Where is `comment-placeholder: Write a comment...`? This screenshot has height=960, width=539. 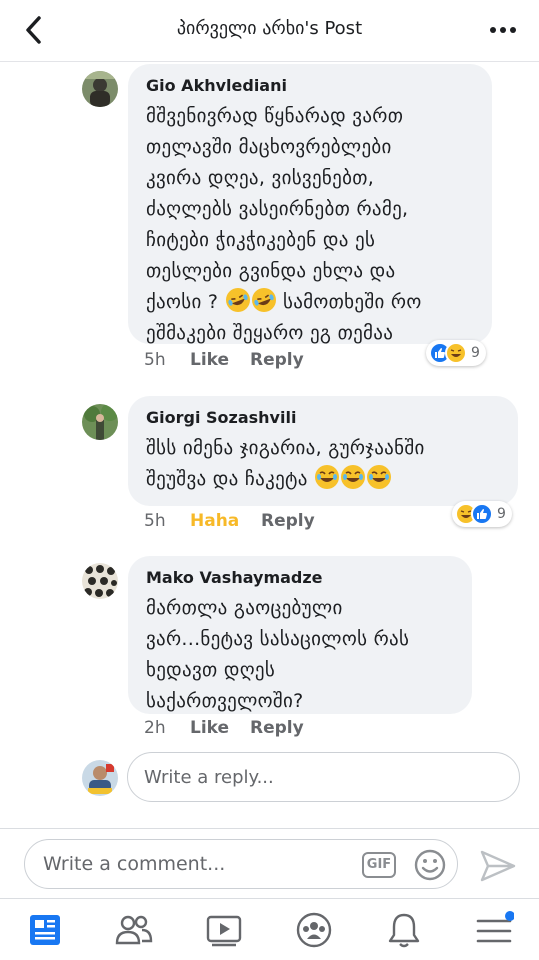
comment-placeholder: Write a comment... is located at coordinates (134, 864).